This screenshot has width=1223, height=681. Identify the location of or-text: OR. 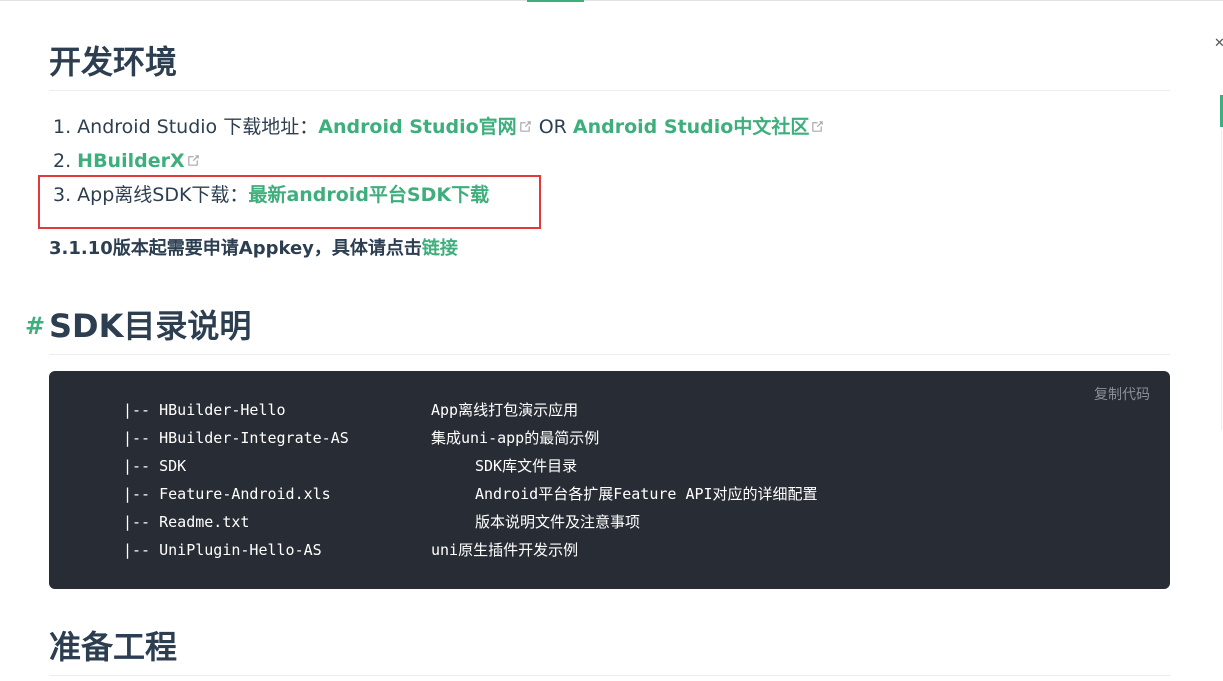
(552, 127).